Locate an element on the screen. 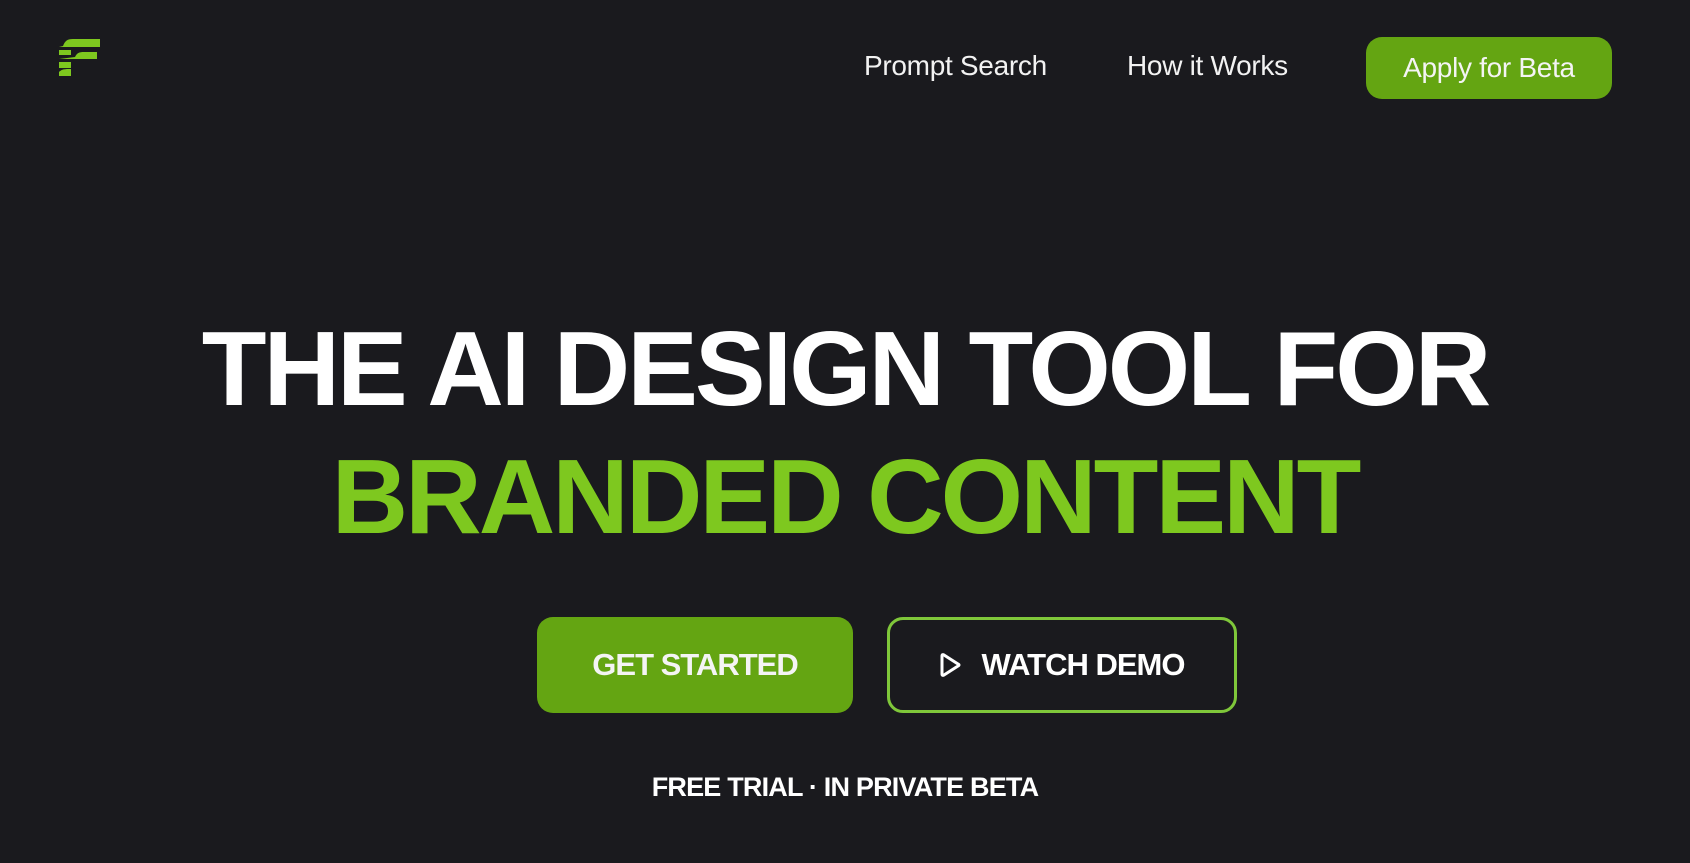 This screenshot has width=1690, height=863. stacked-f-logo-icon is located at coordinates (79, 57).